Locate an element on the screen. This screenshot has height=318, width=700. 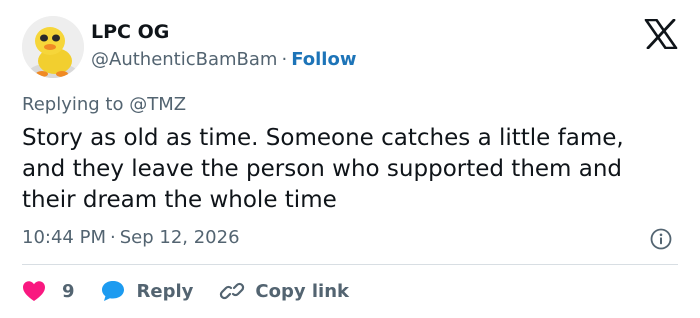
divider is located at coordinates (350, 264).